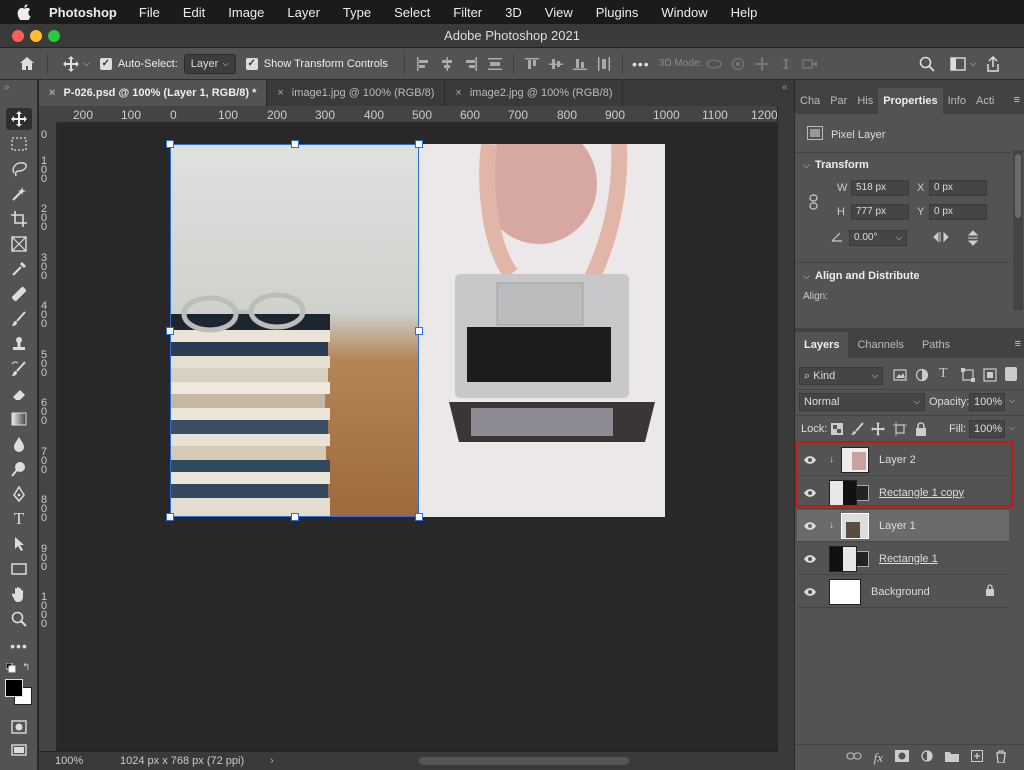 Image resolution: width=1024 pixels, height=770 pixels. I want to click on layer-name: Layer 1, so click(897, 526).